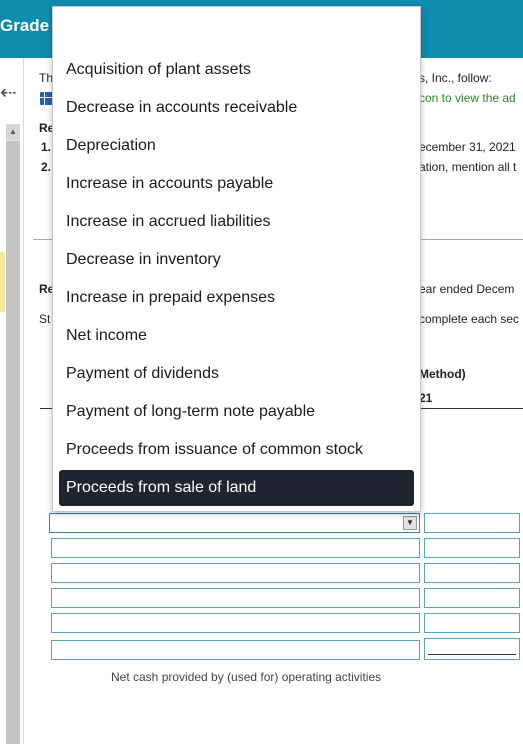 This screenshot has height=744, width=523. Describe the element at coordinates (236, 336) in the screenshot. I see `dropdown-option: Net income` at that location.